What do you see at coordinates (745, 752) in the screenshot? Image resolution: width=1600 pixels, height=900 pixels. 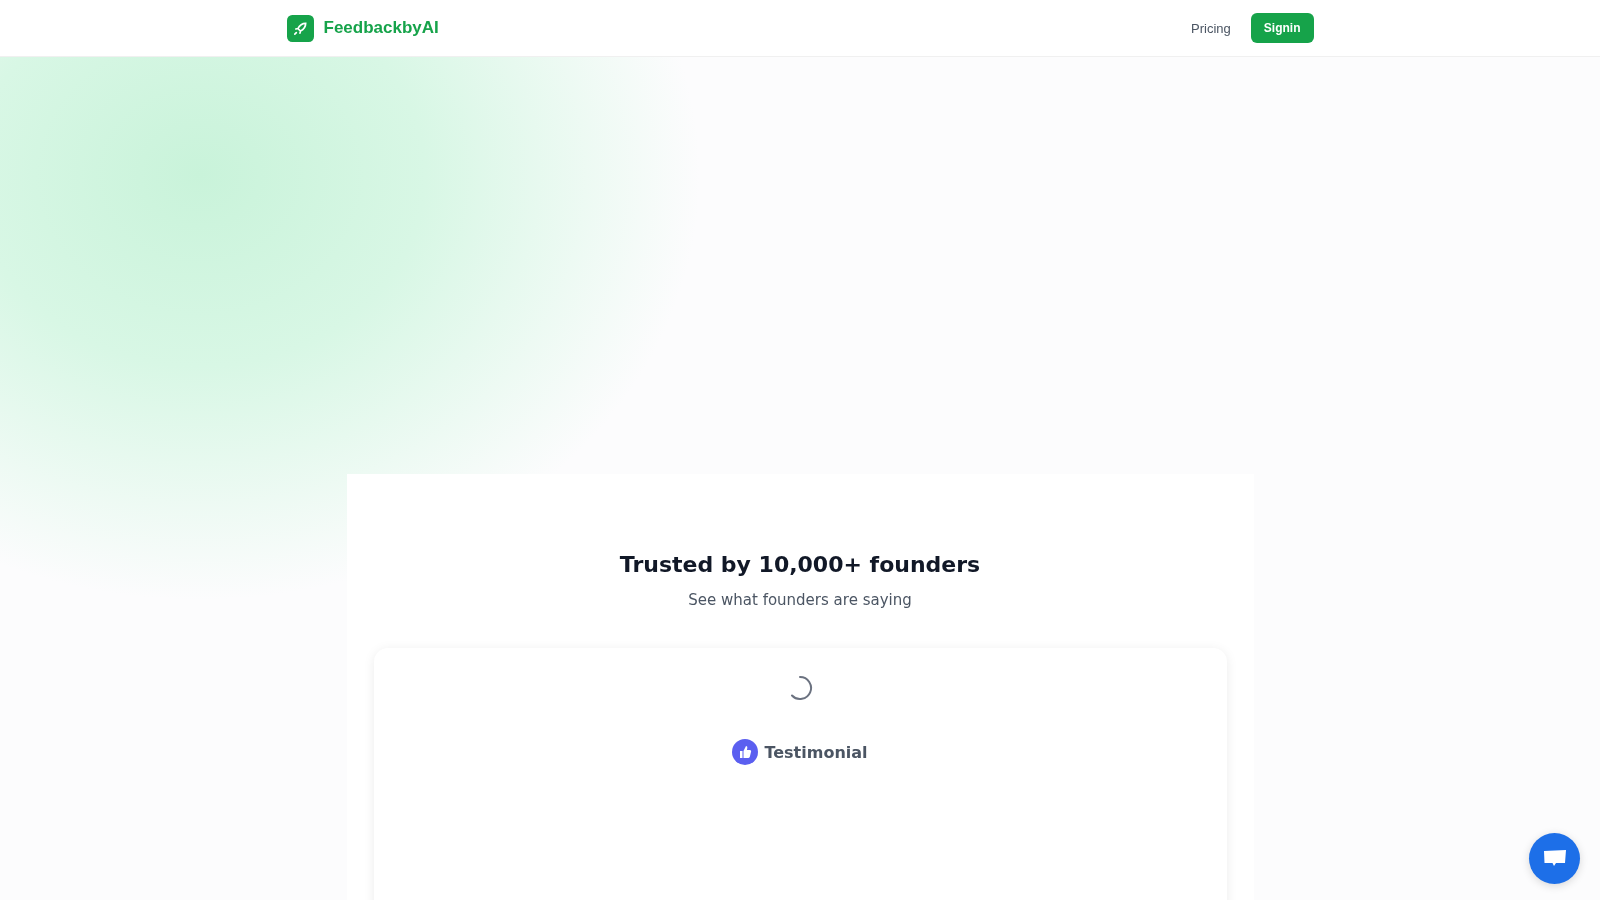 I see `thumbs-up-icon` at bounding box center [745, 752].